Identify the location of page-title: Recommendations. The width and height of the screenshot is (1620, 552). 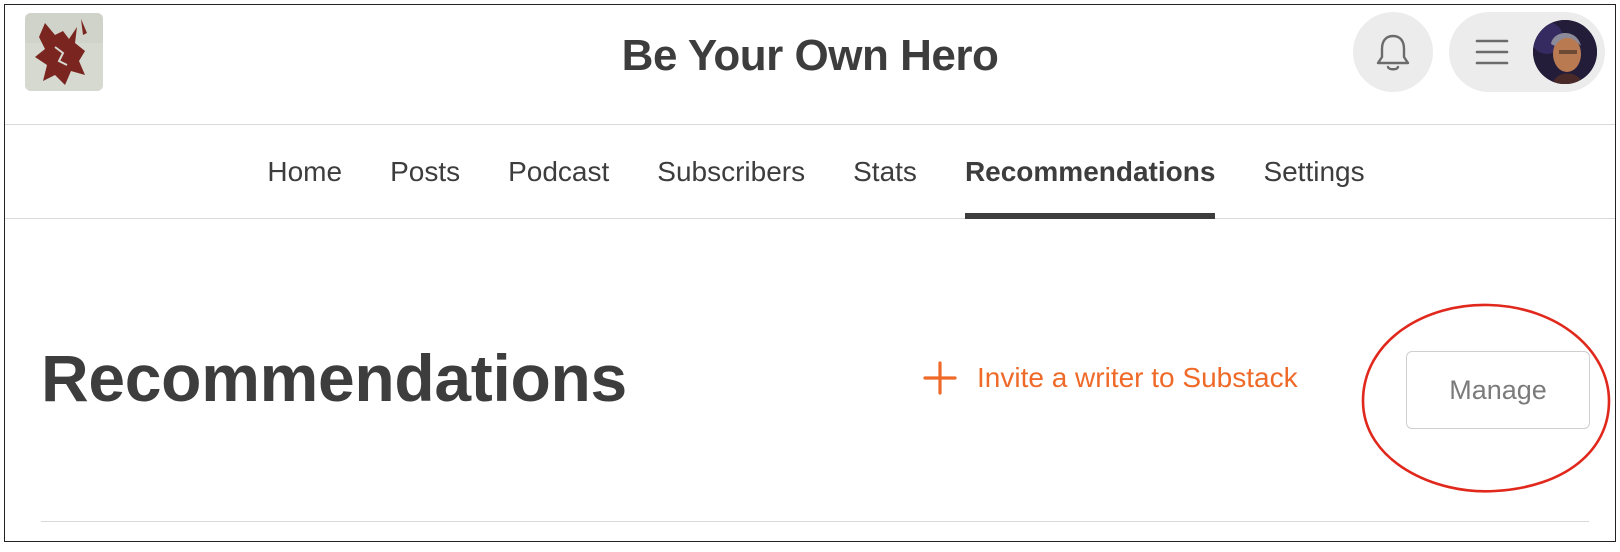
(334, 378).